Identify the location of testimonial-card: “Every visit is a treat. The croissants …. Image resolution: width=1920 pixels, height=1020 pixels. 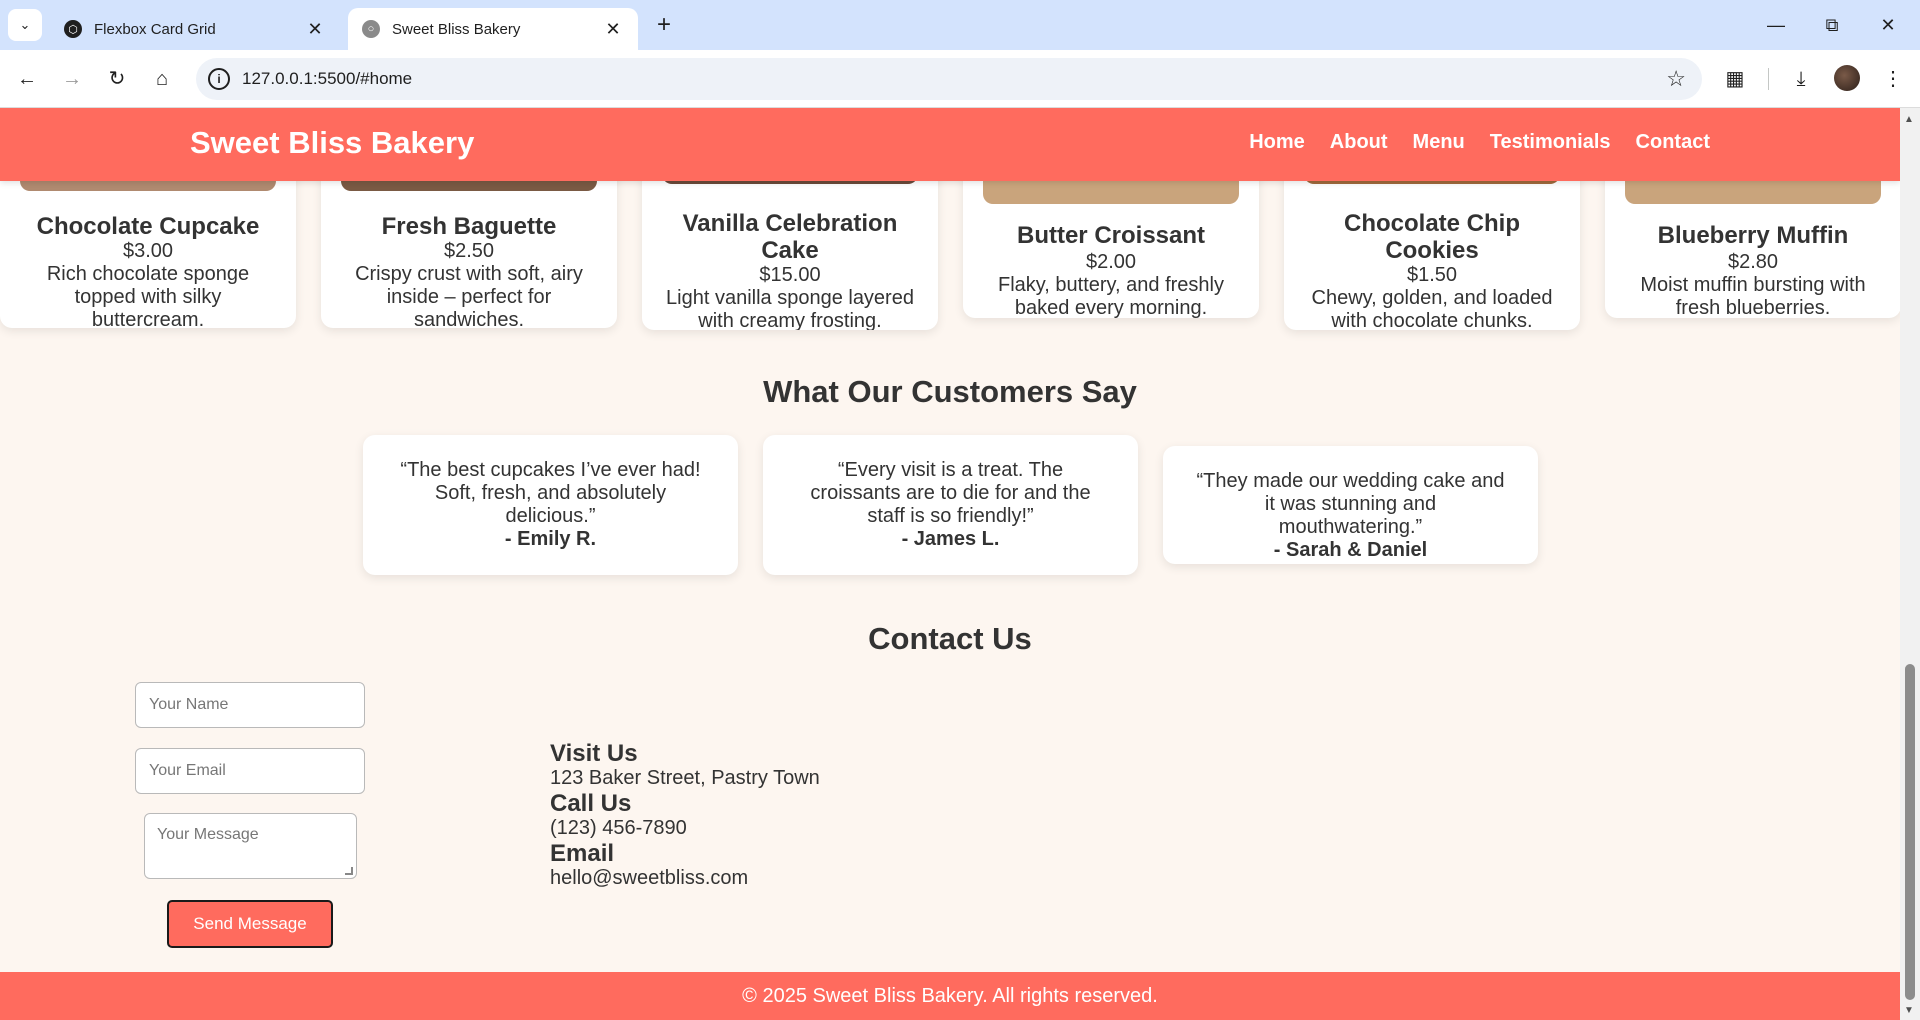
(950, 505).